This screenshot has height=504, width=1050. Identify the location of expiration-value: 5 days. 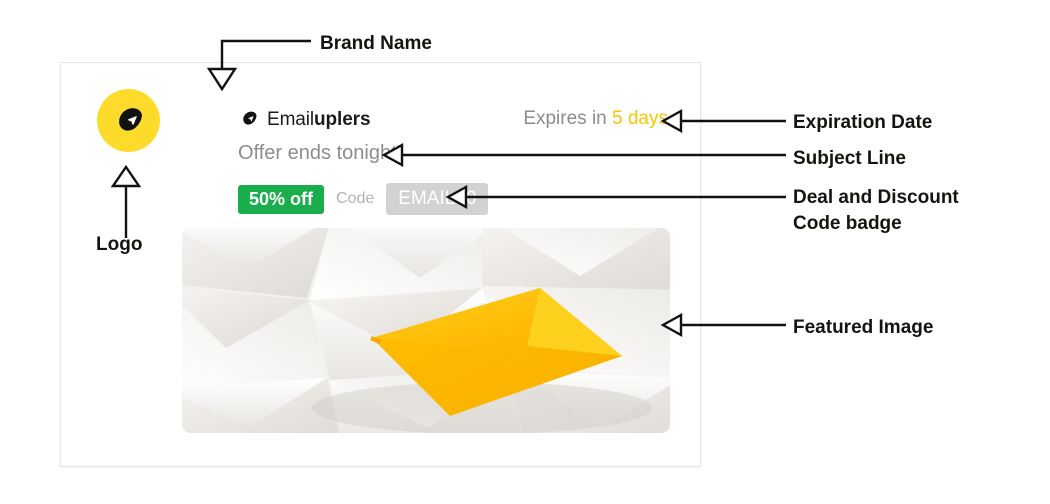
(640, 118).